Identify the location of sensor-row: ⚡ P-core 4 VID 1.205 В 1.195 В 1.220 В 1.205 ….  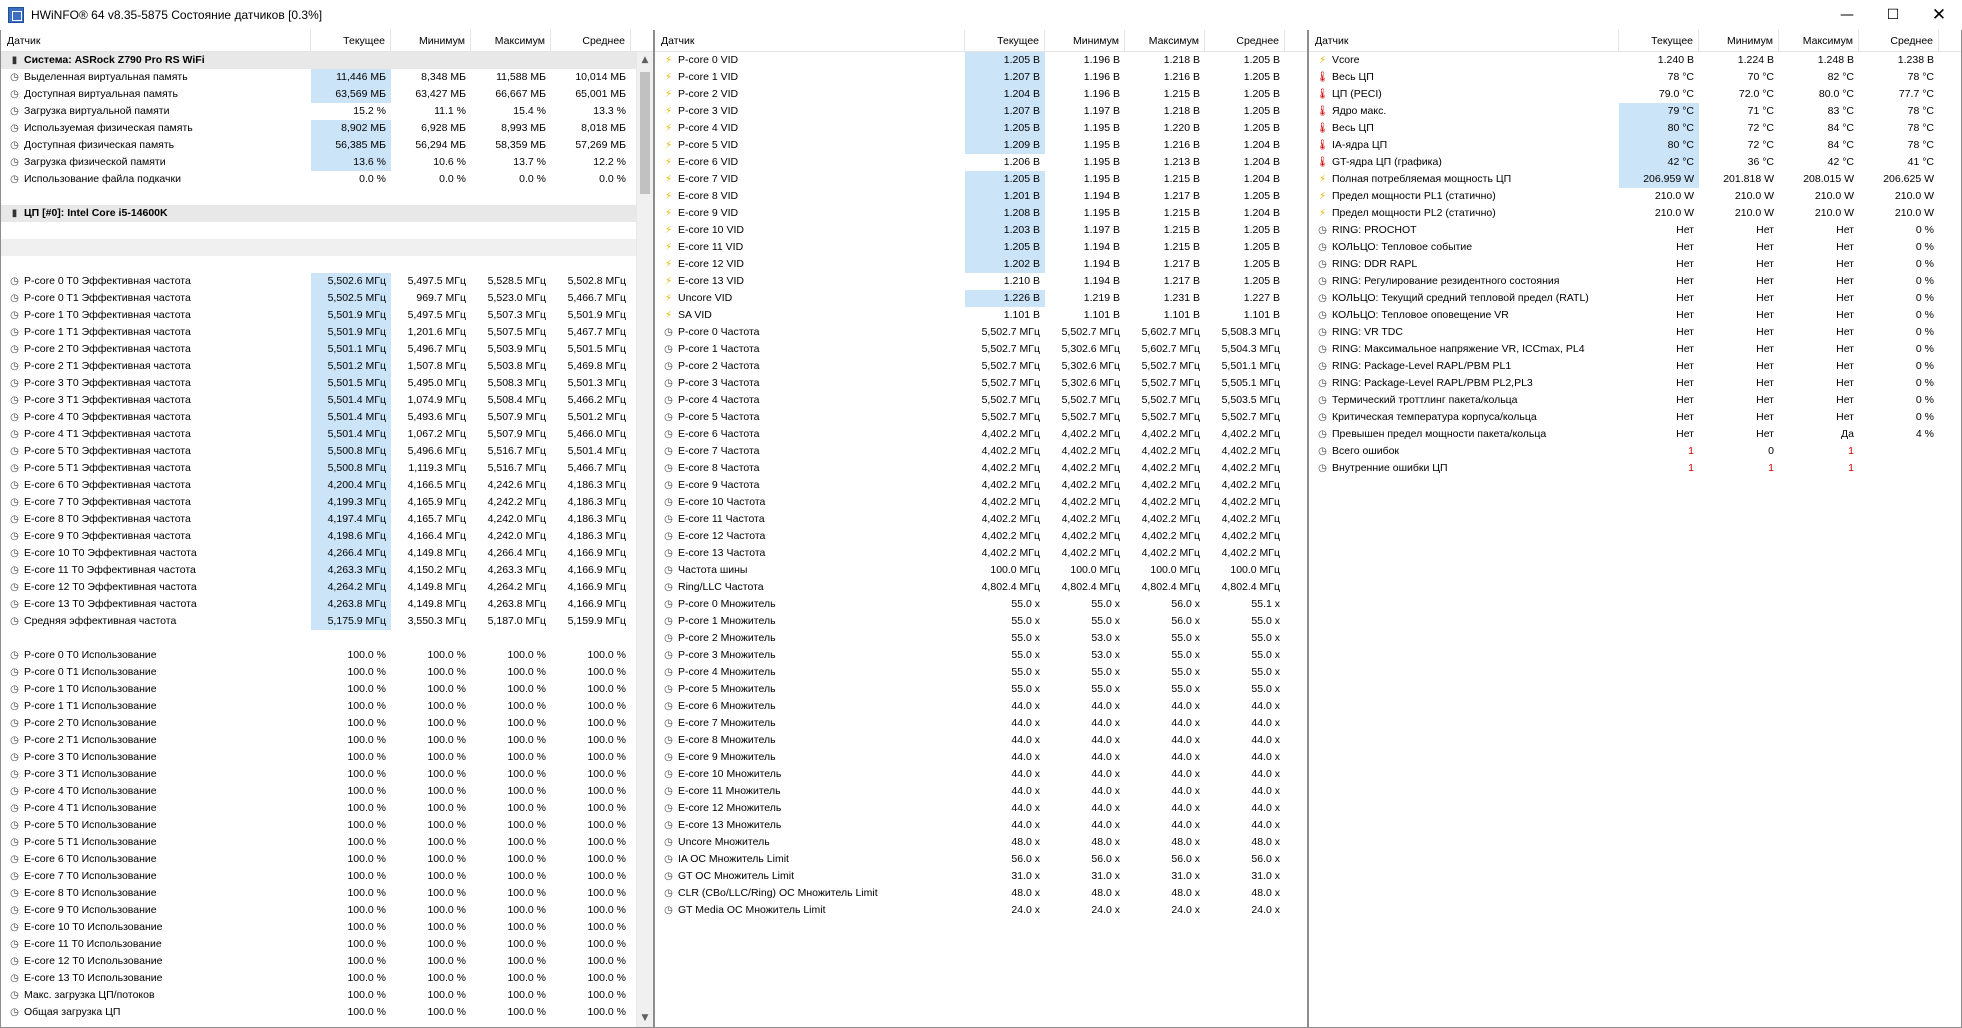
(981, 128).